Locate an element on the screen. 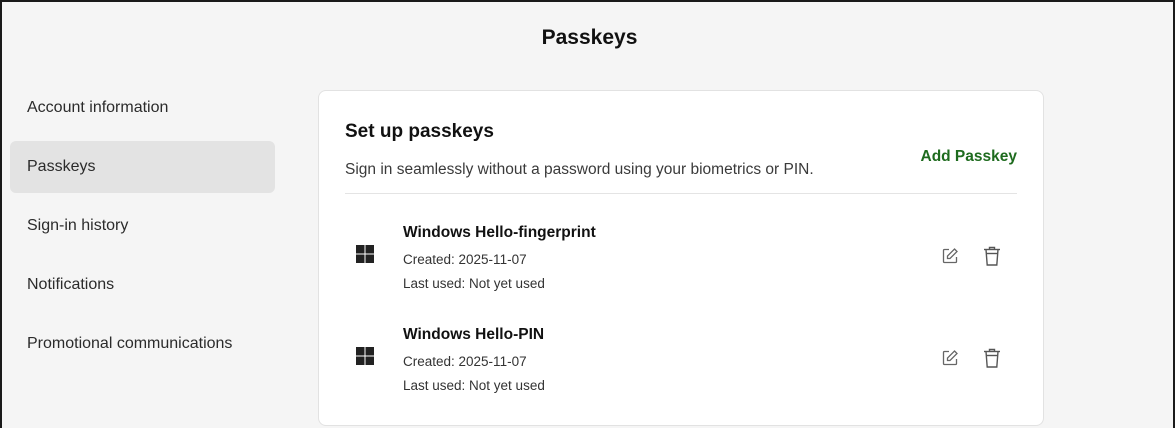 The image size is (1175, 428). sidebar-item-label: Notifications is located at coordinates (71, 284).